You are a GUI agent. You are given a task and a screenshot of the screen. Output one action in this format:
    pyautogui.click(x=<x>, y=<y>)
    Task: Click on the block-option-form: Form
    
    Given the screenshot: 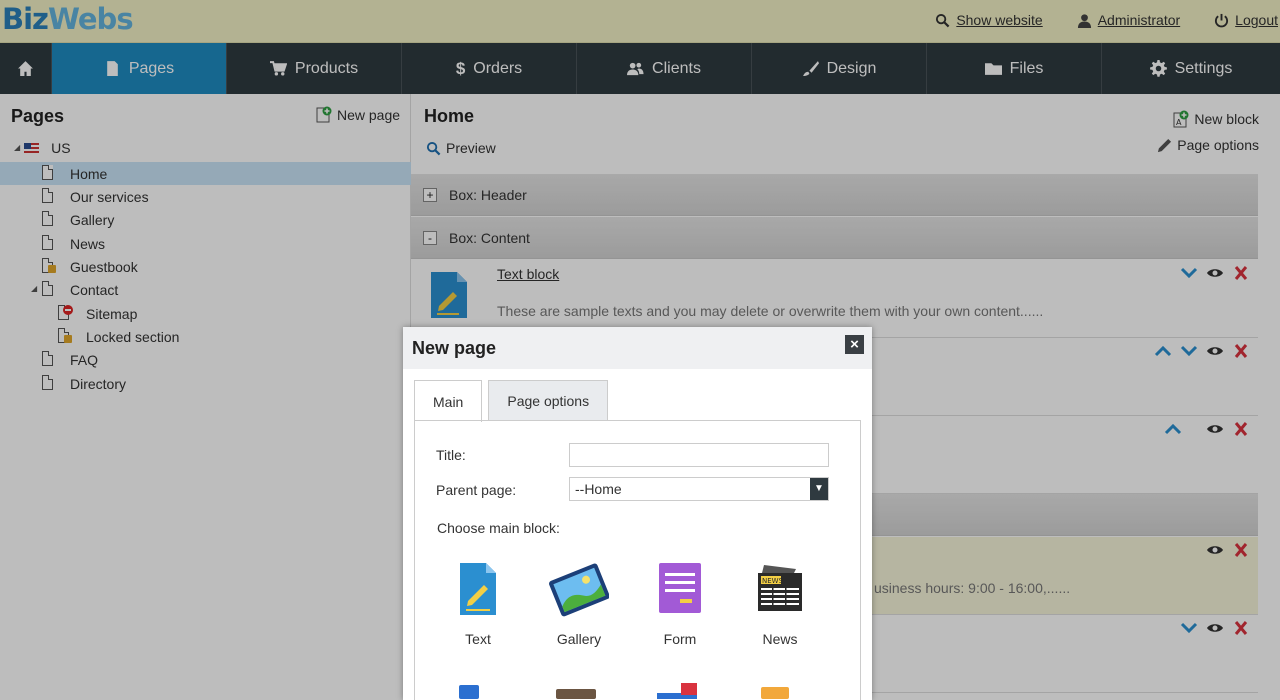 What is the action you would take?
    pyautogui.click(x=680, y=603)
    